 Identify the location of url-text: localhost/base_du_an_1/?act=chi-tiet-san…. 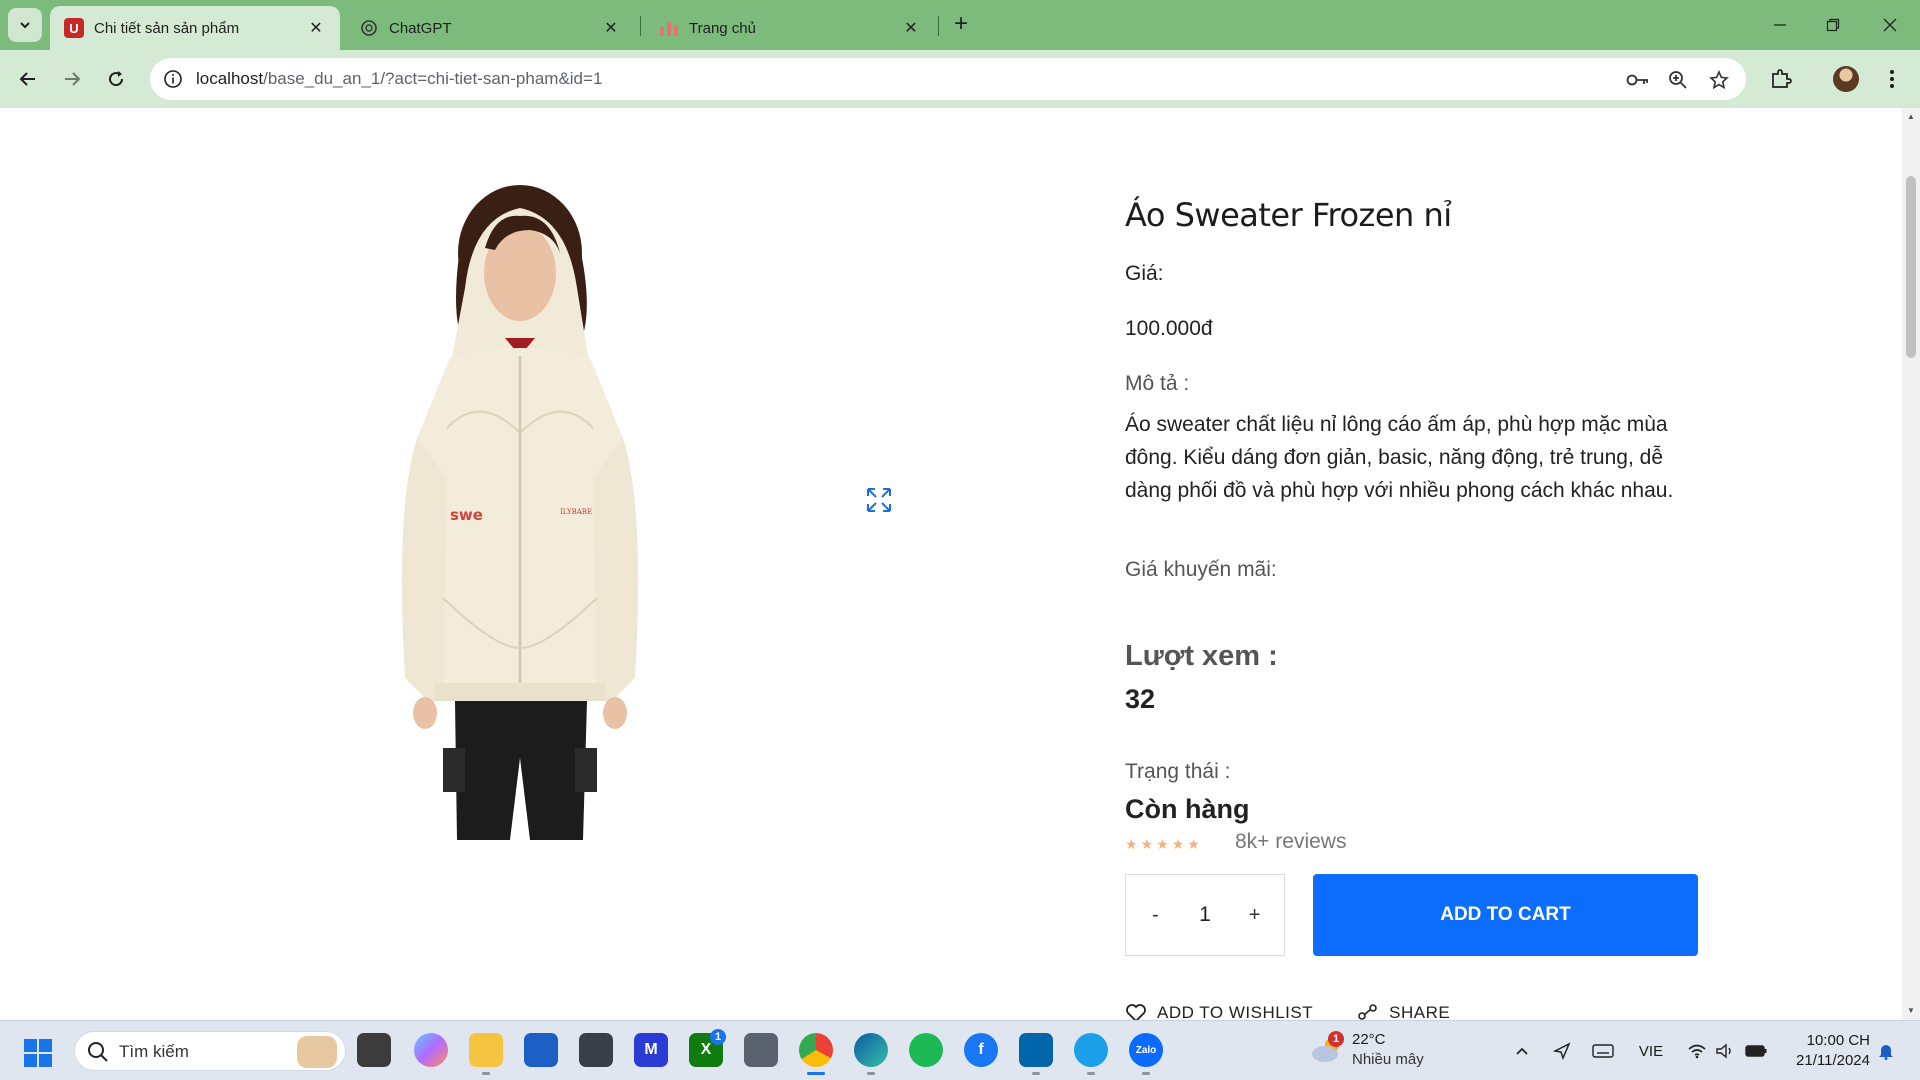
(399, 79).